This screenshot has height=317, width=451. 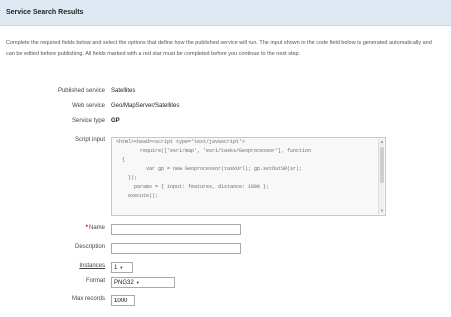 I want to click on name-label: *Name, so click(x=95, y=228).